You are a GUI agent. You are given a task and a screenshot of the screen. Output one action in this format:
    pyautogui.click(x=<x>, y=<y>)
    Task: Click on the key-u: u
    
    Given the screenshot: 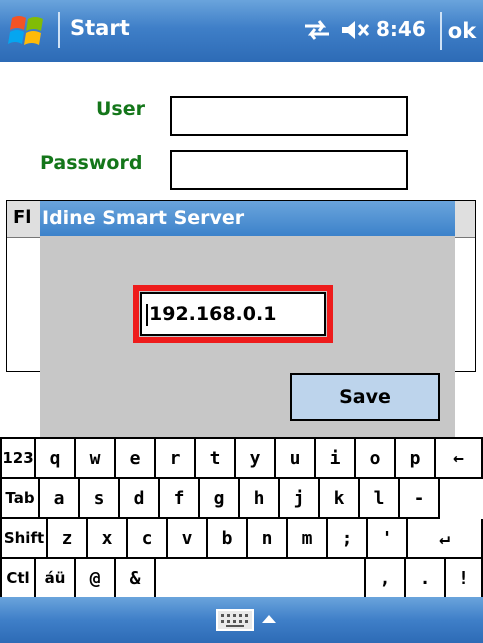 What is the action you would take?
    pyautogui.click(x=296, y=459)
    